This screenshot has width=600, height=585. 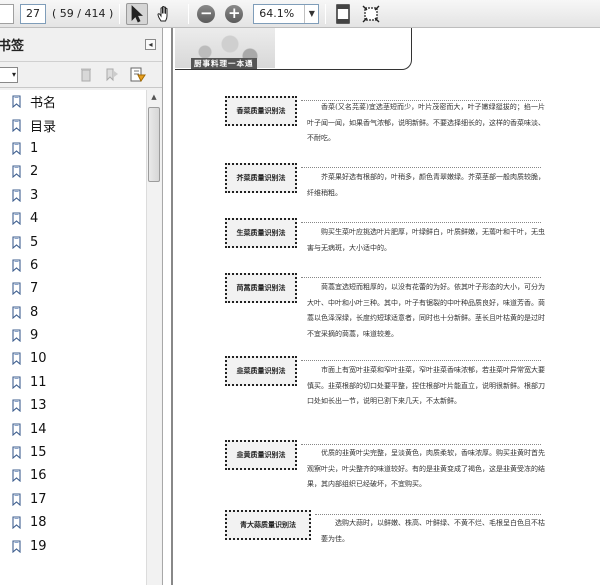 I want to click on bookmark-label: 17, so click(x=38, y=499).